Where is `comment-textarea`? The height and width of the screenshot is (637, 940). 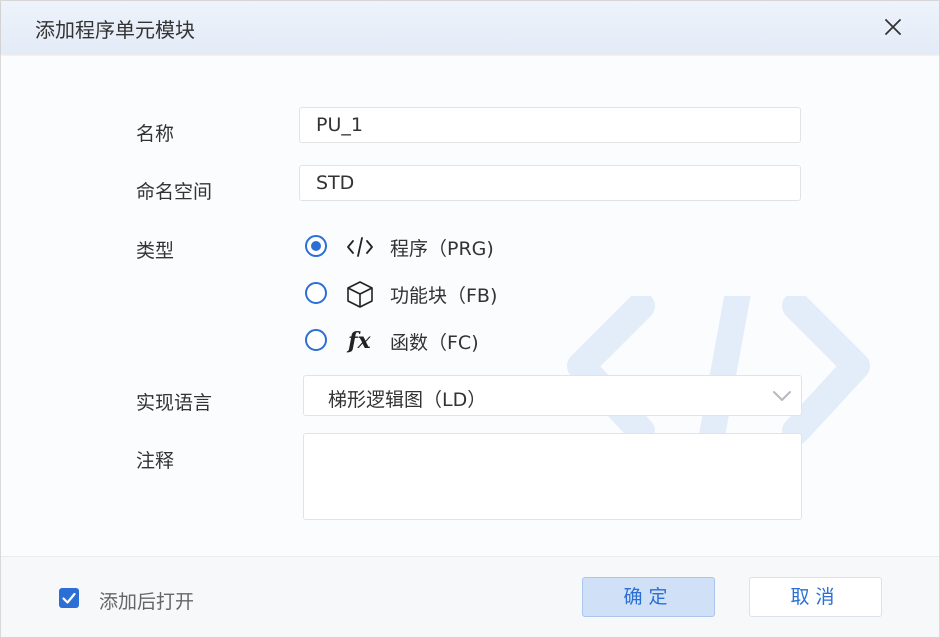 comment-textarea is located at coordinates (552, 476).